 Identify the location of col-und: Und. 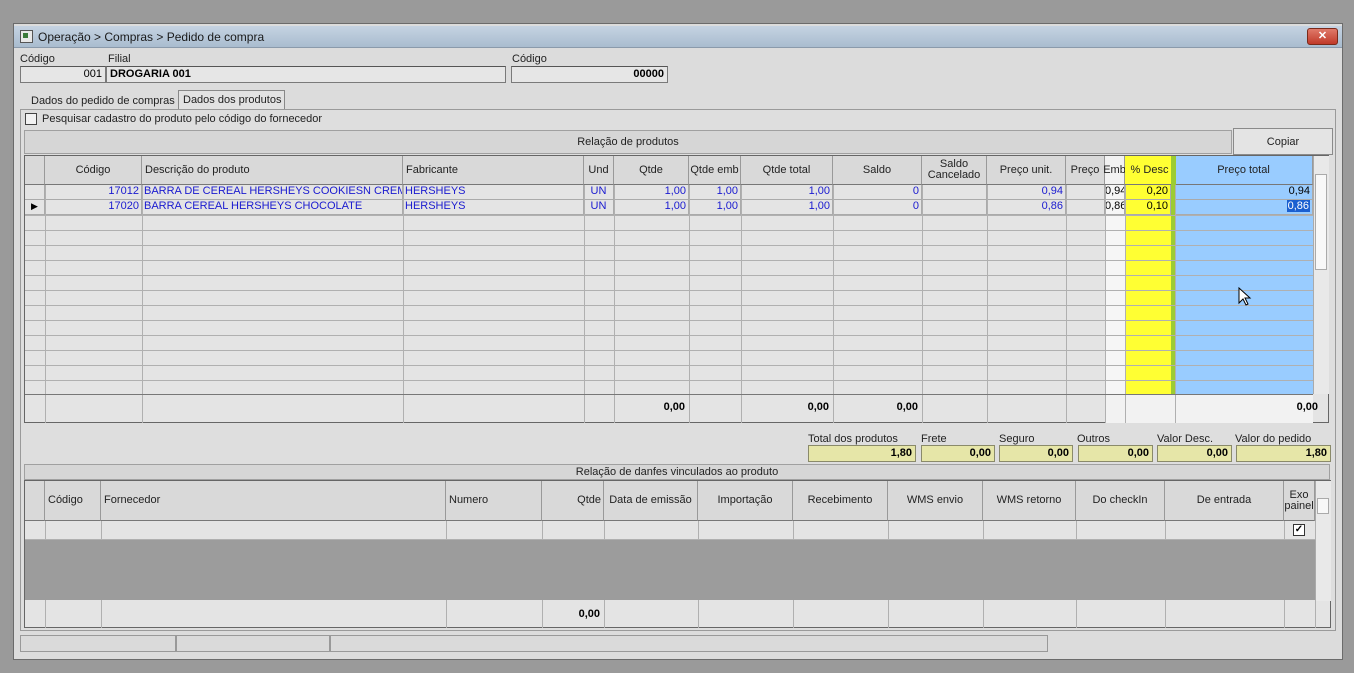
(599, 170).